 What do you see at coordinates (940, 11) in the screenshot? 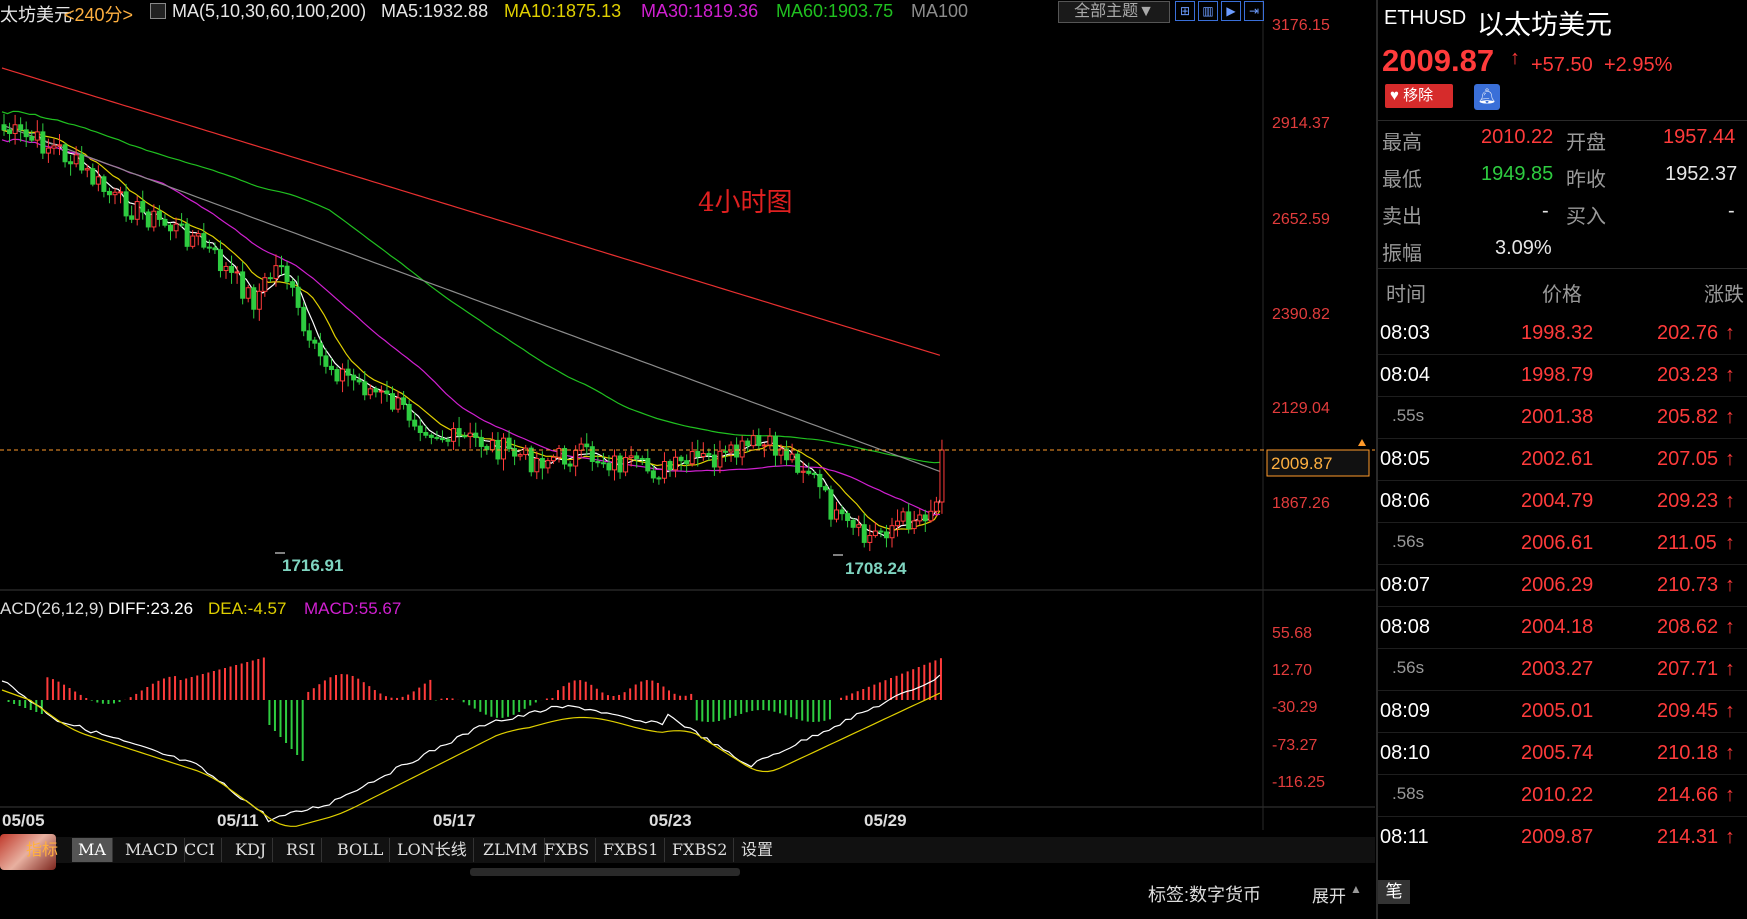
I see `ma100-value: MA100` at bounding box center [940, 11].